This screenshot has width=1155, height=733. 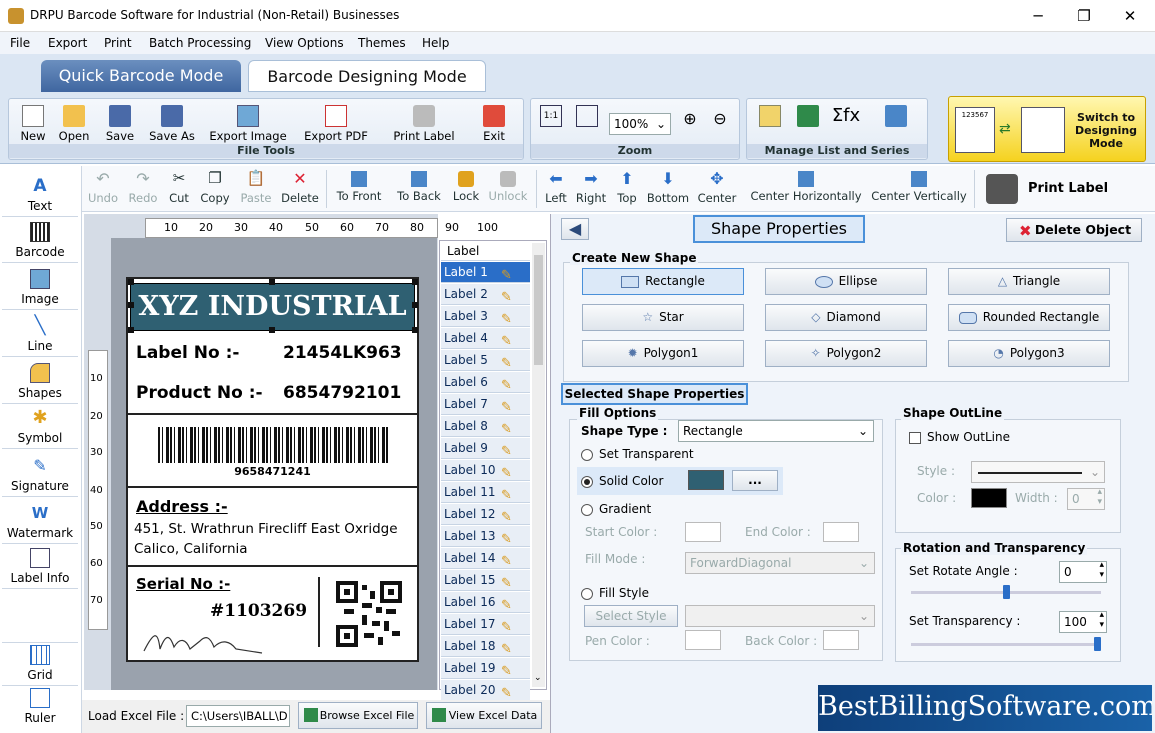 I want to click on shape-rectangle-button: Rectangle, so click(x=663, y=281).